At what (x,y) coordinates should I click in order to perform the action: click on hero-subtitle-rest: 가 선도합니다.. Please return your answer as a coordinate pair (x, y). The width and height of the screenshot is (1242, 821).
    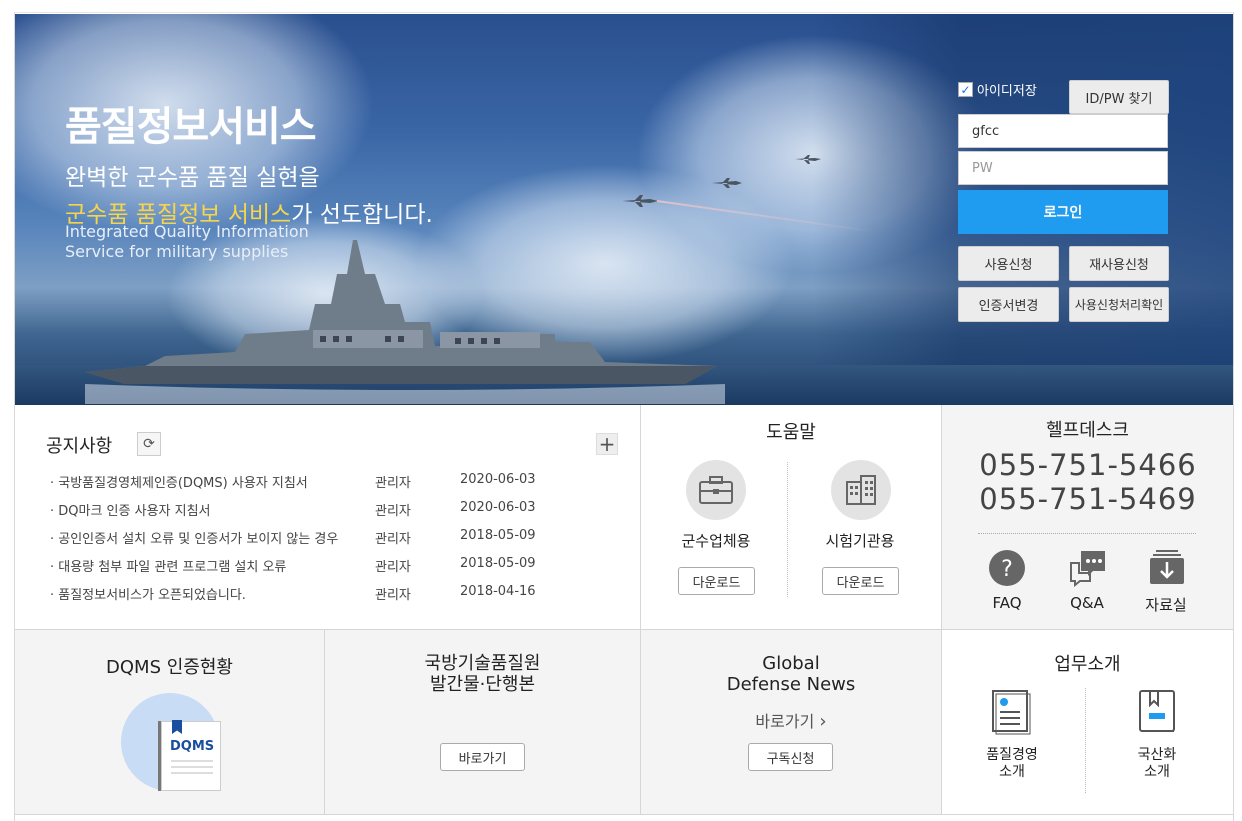
    Looking at the image, I should click on (362, 215).